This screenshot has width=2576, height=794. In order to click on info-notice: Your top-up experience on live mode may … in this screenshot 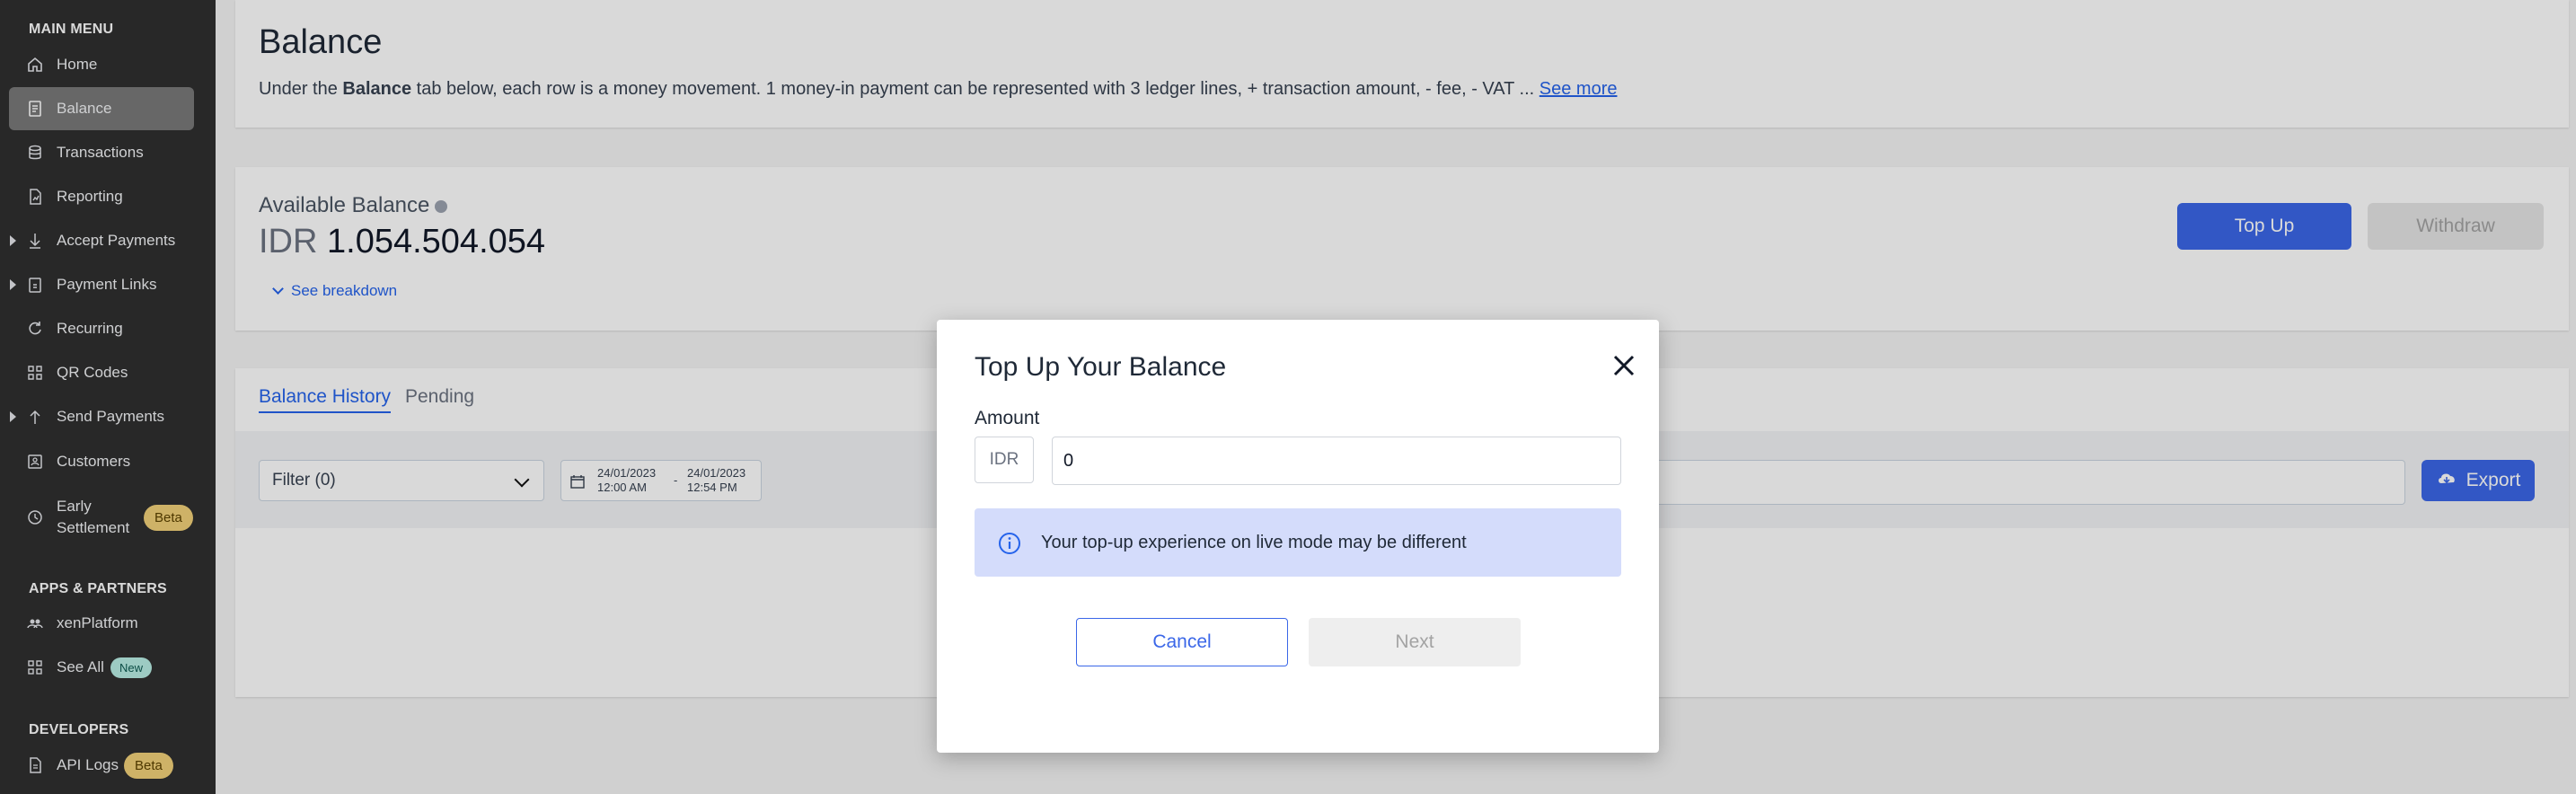, I will do `click(1298, 542)`.